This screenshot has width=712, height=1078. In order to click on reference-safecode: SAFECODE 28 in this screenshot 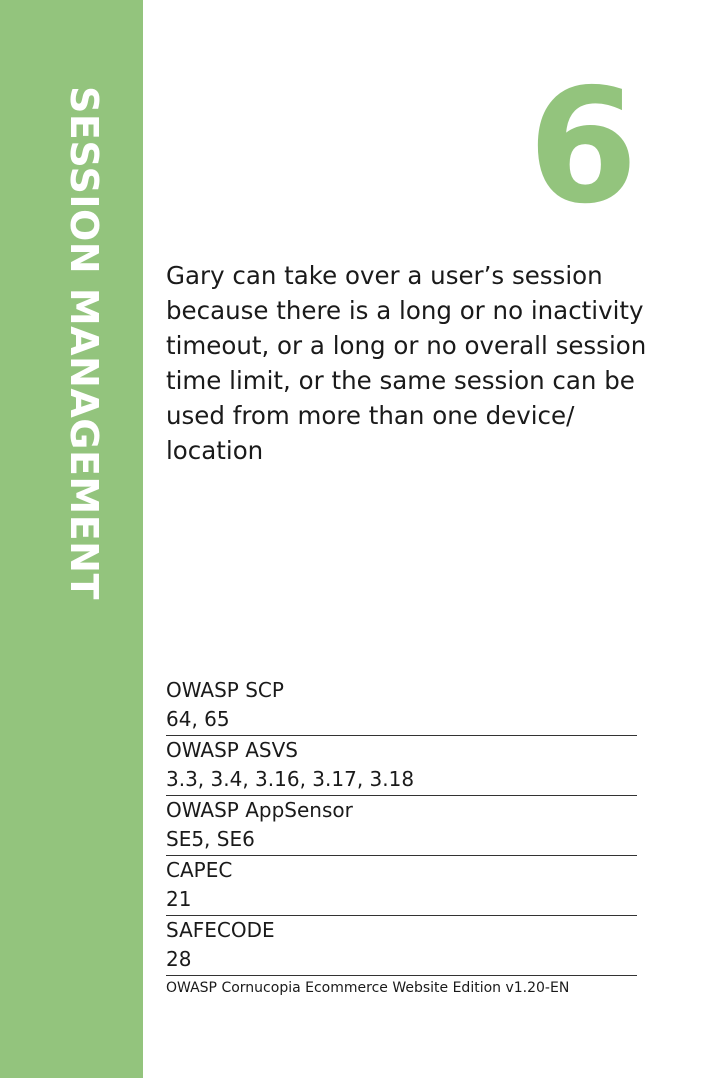, I will do `click(401, 946)`.